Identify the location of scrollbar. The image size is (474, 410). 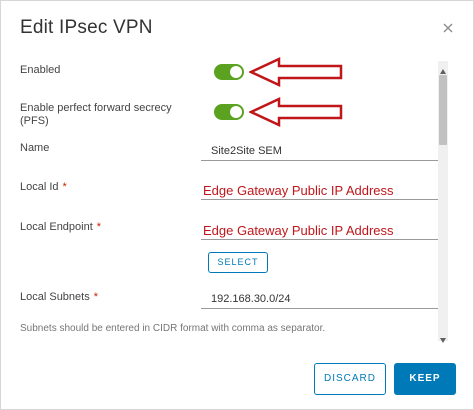
(443, 202).